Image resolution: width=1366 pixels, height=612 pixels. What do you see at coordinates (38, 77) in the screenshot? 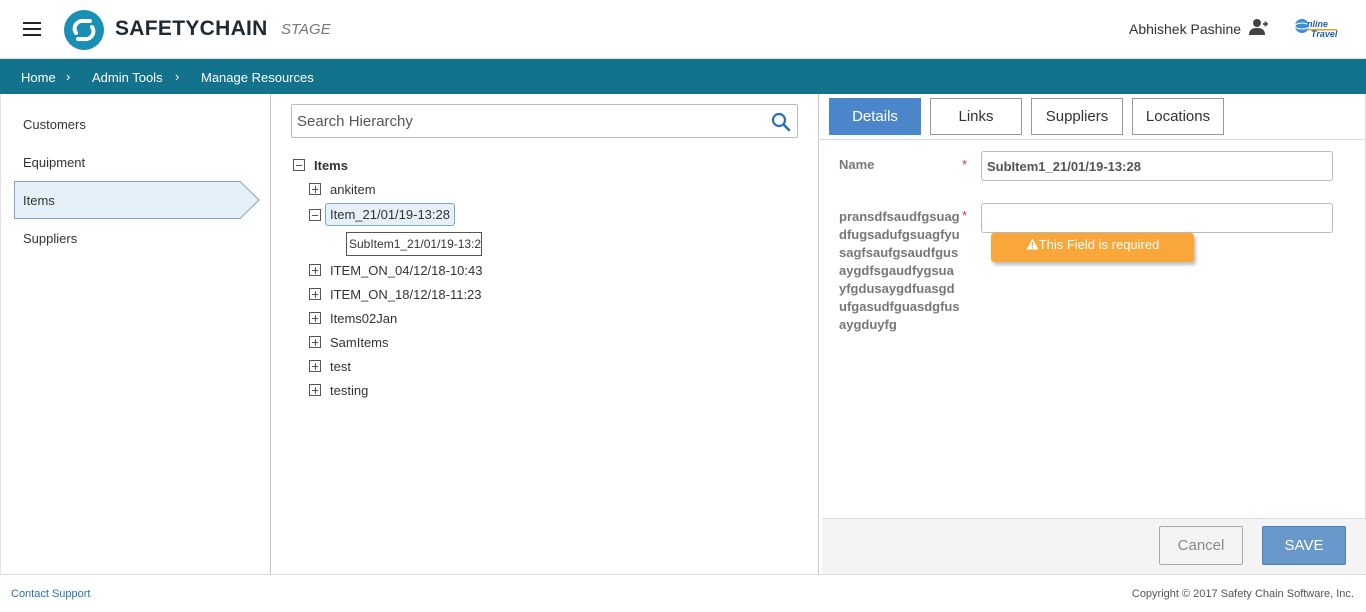
I see `breadcrumb-home: Home` at bounding box center [38, 77].